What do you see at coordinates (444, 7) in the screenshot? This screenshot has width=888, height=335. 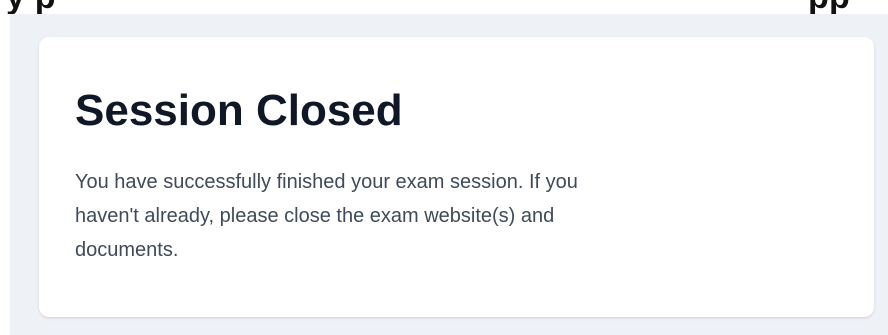 I see `top-cropped-banner: y p pp` at bounding box center [444, 7].